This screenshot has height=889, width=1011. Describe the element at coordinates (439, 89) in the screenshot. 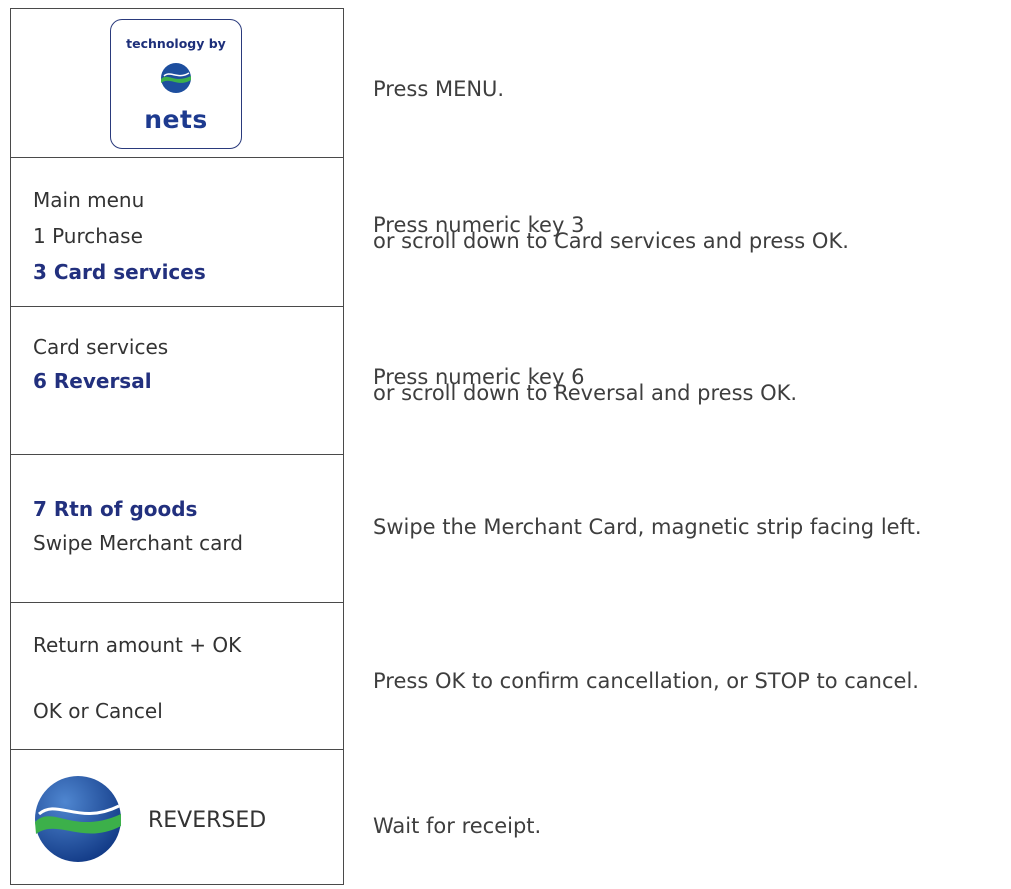

I see `instruction-1: Press MENU.` at that location.